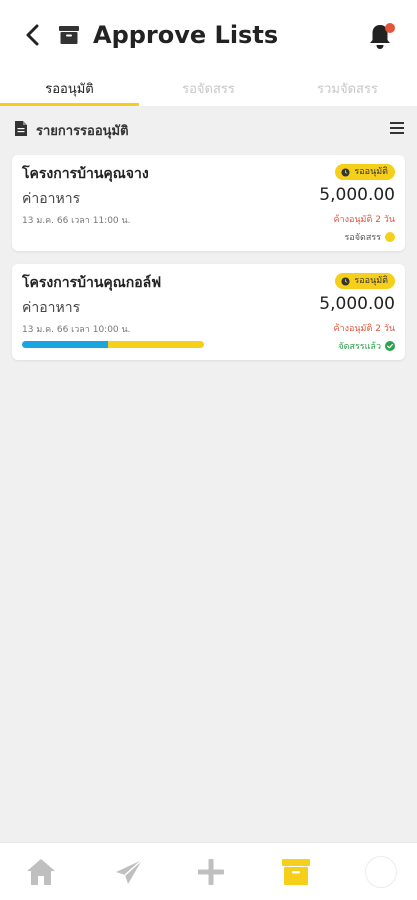 This screenshot has height=900, width=417. I want to click on tab-bar: รออนุมัติ รอจัดสรร รวมจัดสรร, so click(208, 88).